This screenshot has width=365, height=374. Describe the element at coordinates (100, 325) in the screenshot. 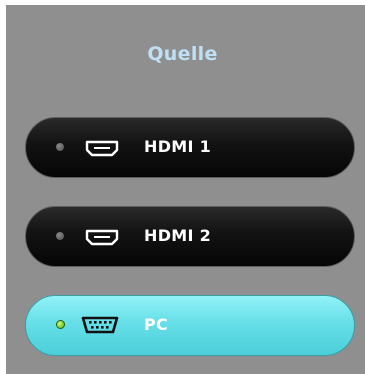

I see `vga-port-icon` at that location.